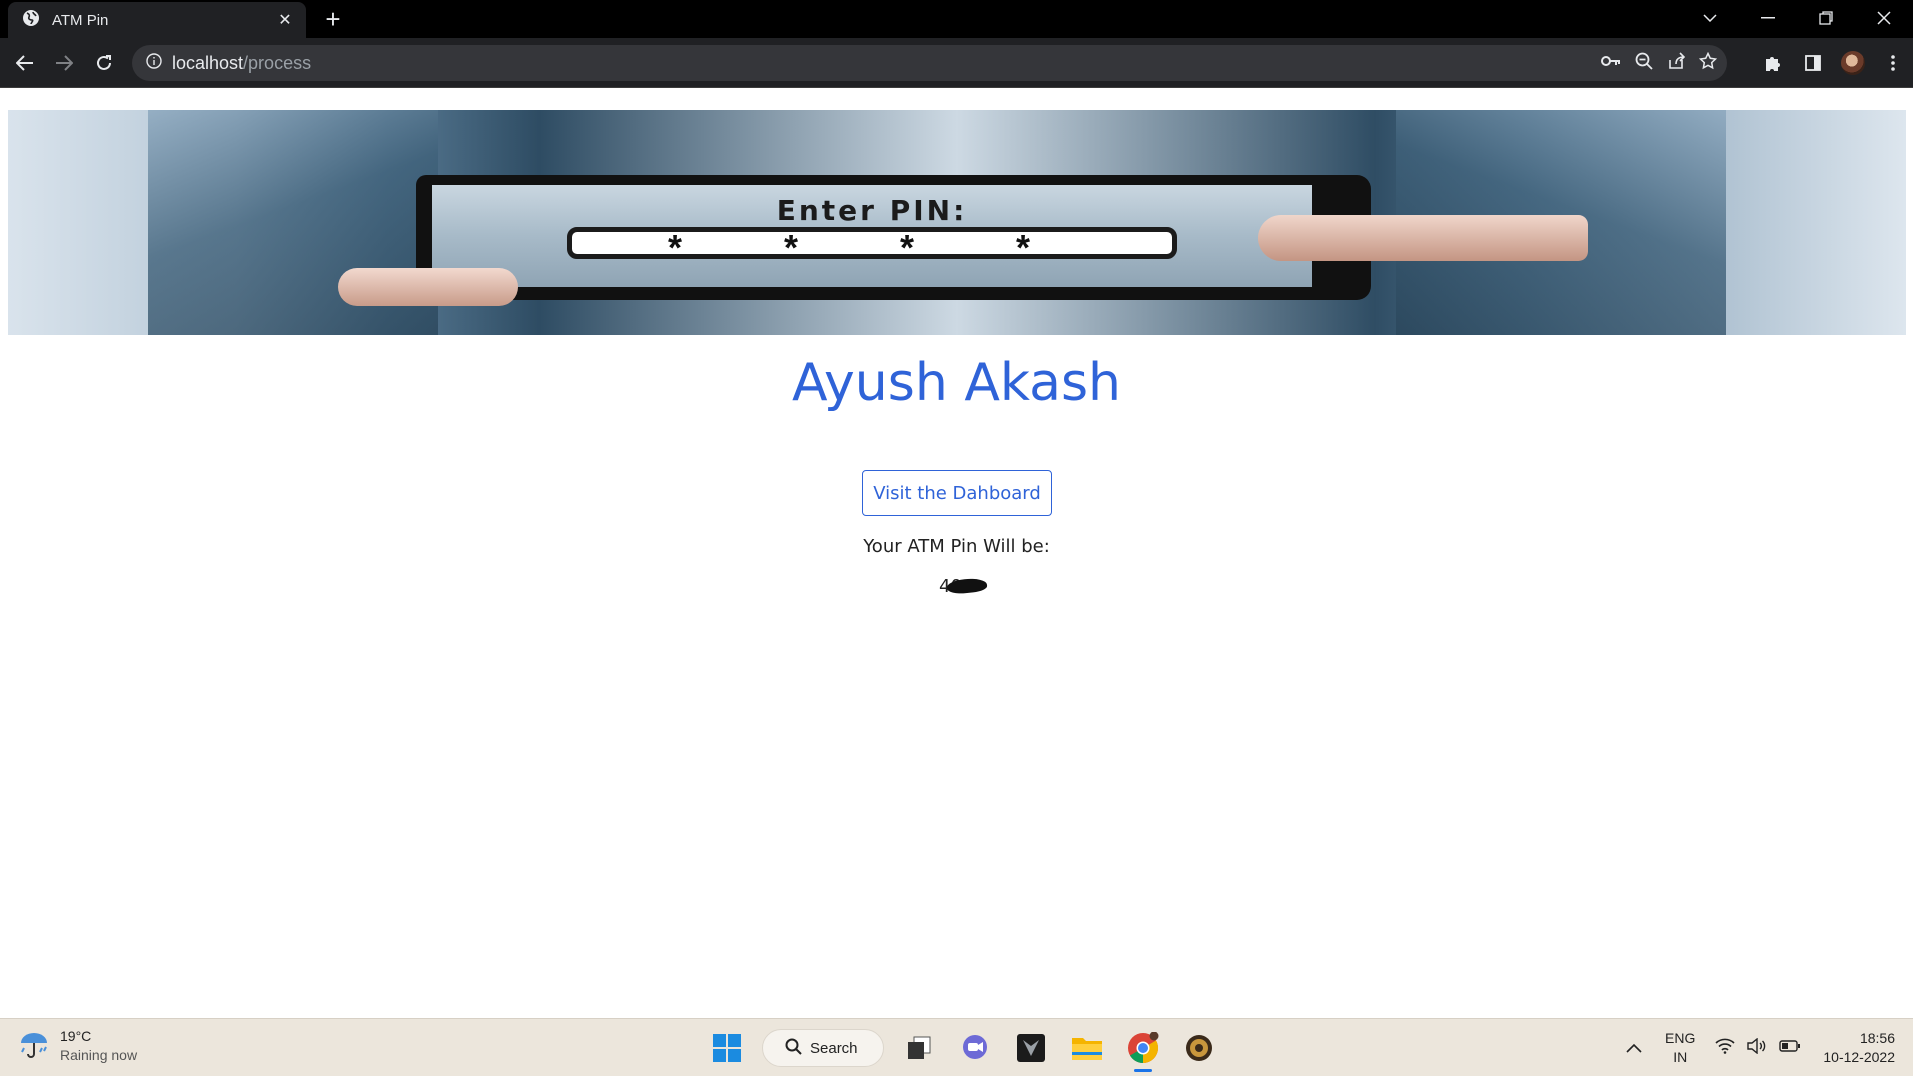 Image resolution: width=1913 pixels, height=1076 pixels. Describe the element at coordinates (1680, 1048) in the screenshot. I see `input-language: ENG IN` at that location.